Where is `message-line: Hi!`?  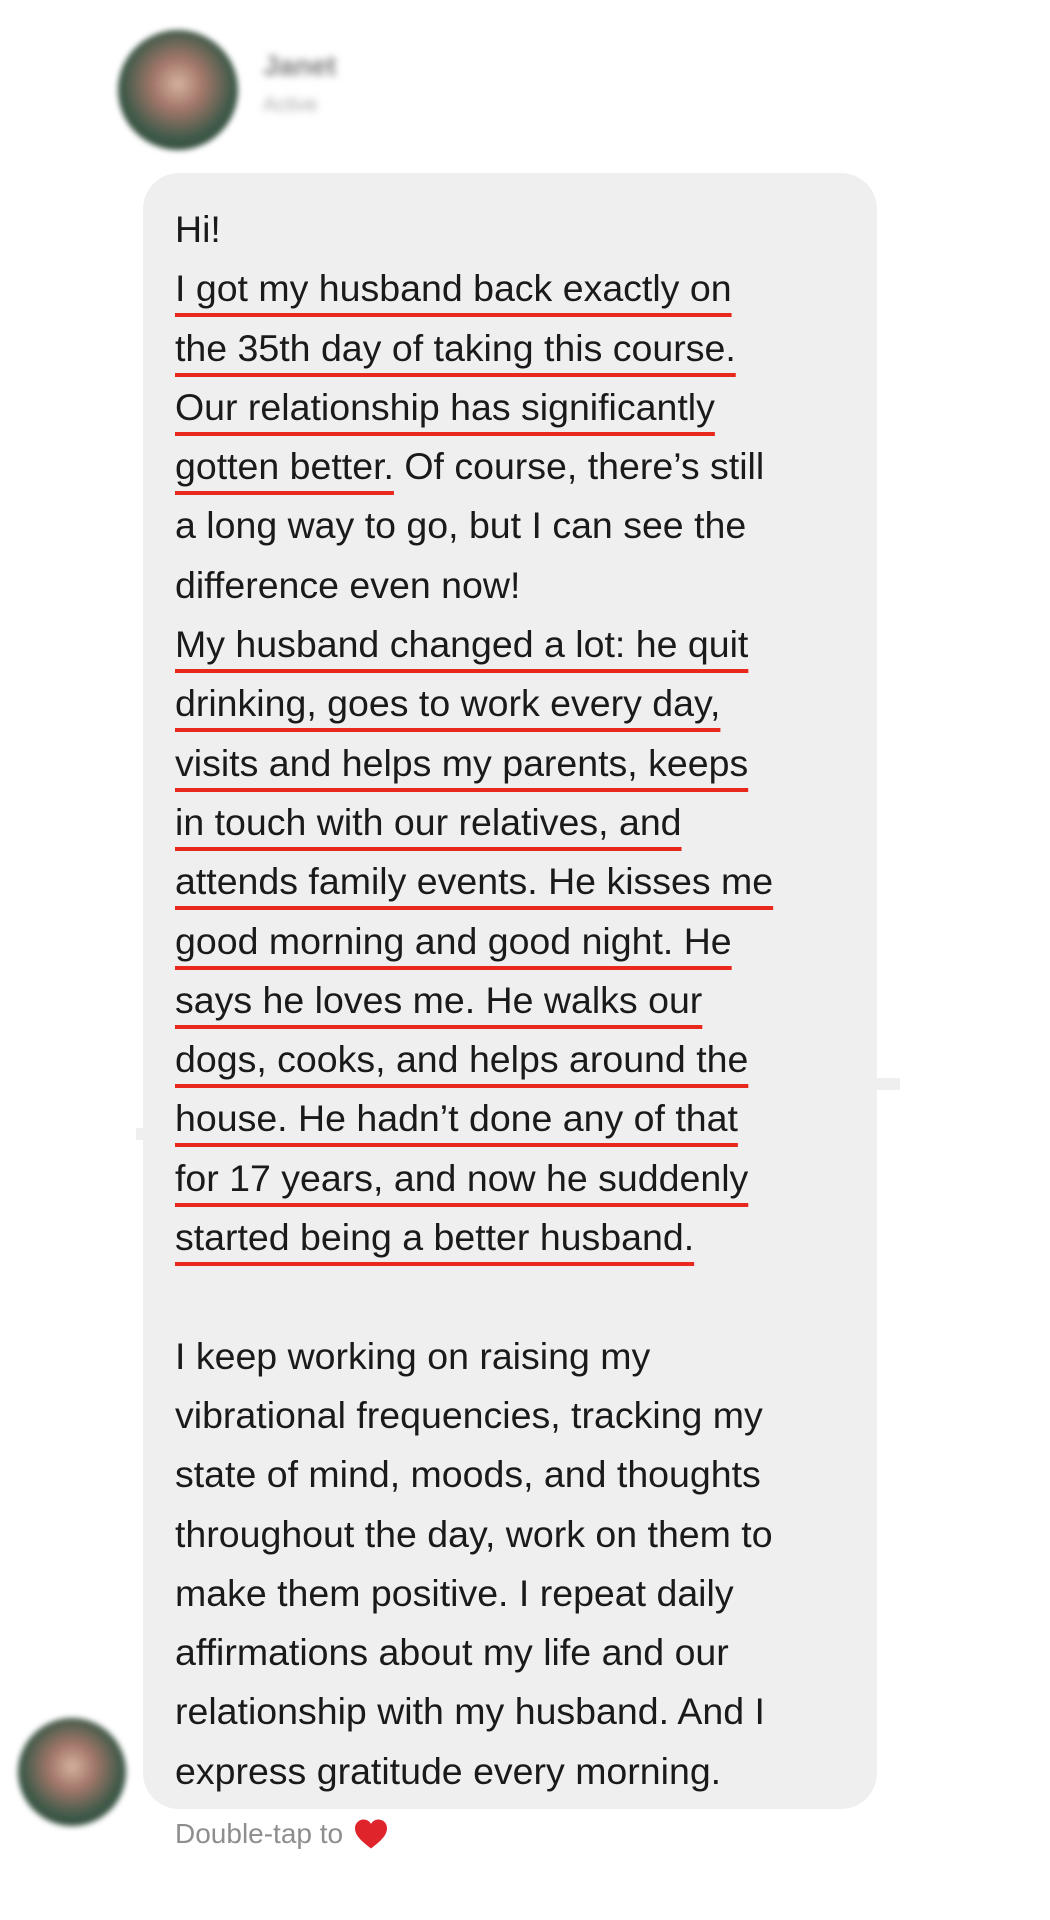 message-line: Hi! is located at coordinates (198, 229).